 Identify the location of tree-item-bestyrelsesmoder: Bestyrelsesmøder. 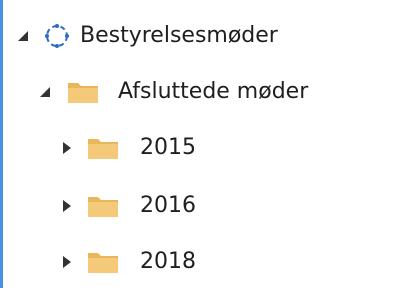
(199, 36).